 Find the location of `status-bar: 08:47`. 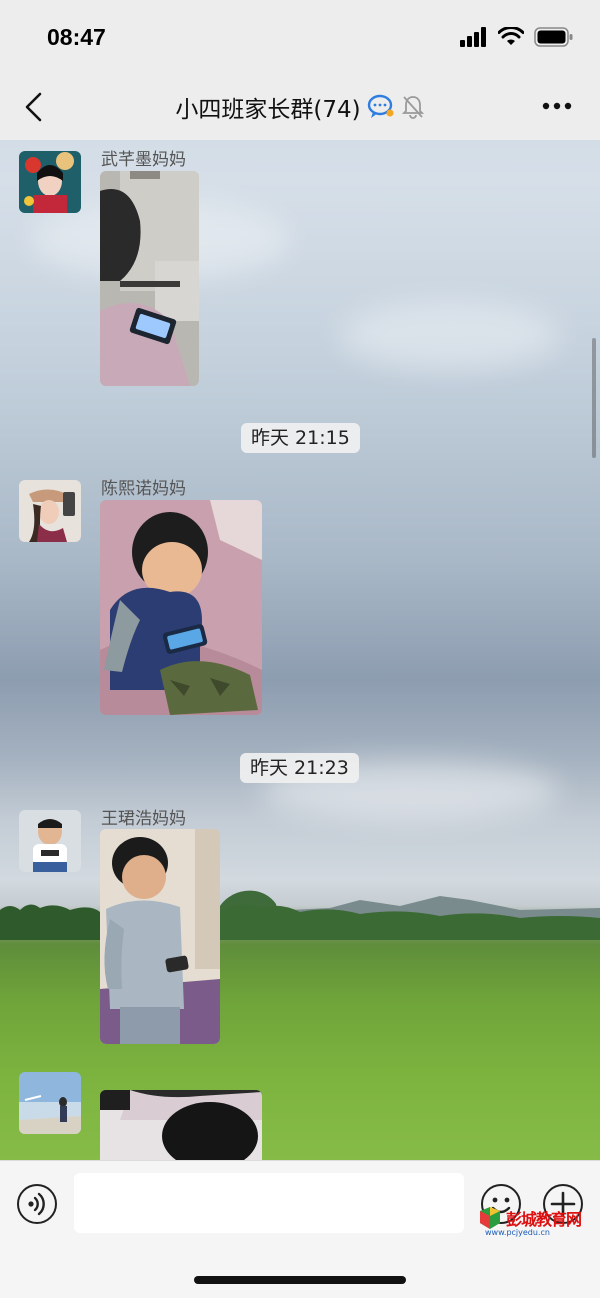

status-bar: 08:47 is located at coordinates (300, 36).